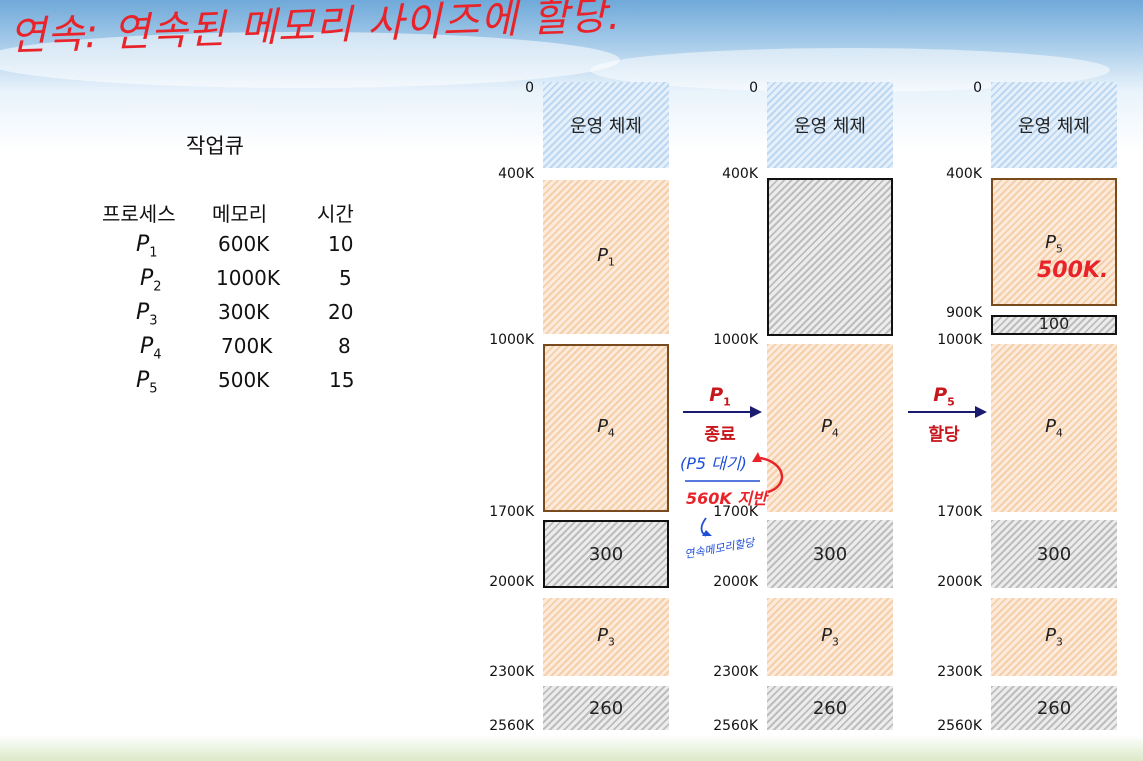 The height and width of the screenshot is (761, 1143). What do you see at coordinates (726, 498) in the screenshot?
I see `handwritten-short-note: 560K 지반` at bounding box center [726, 498].